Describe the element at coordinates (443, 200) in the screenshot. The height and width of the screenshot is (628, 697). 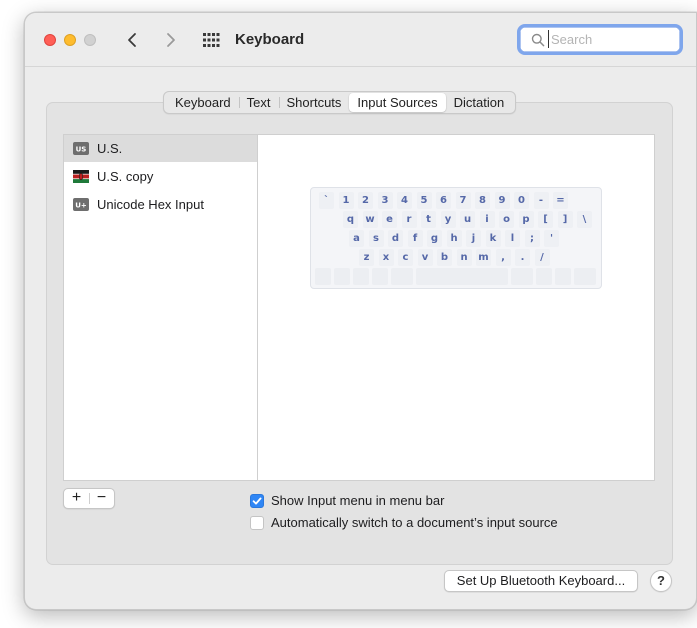
I see `keyboard-key: 6` at that location.